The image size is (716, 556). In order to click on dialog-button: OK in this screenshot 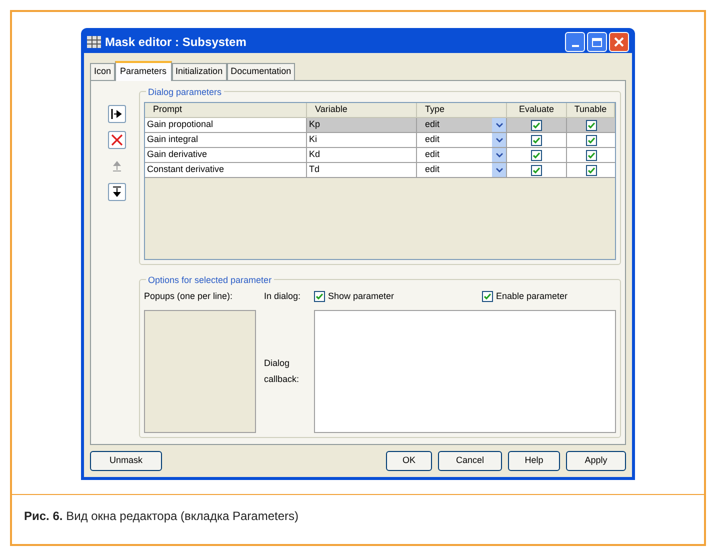, I will do `click(409, 461)`.